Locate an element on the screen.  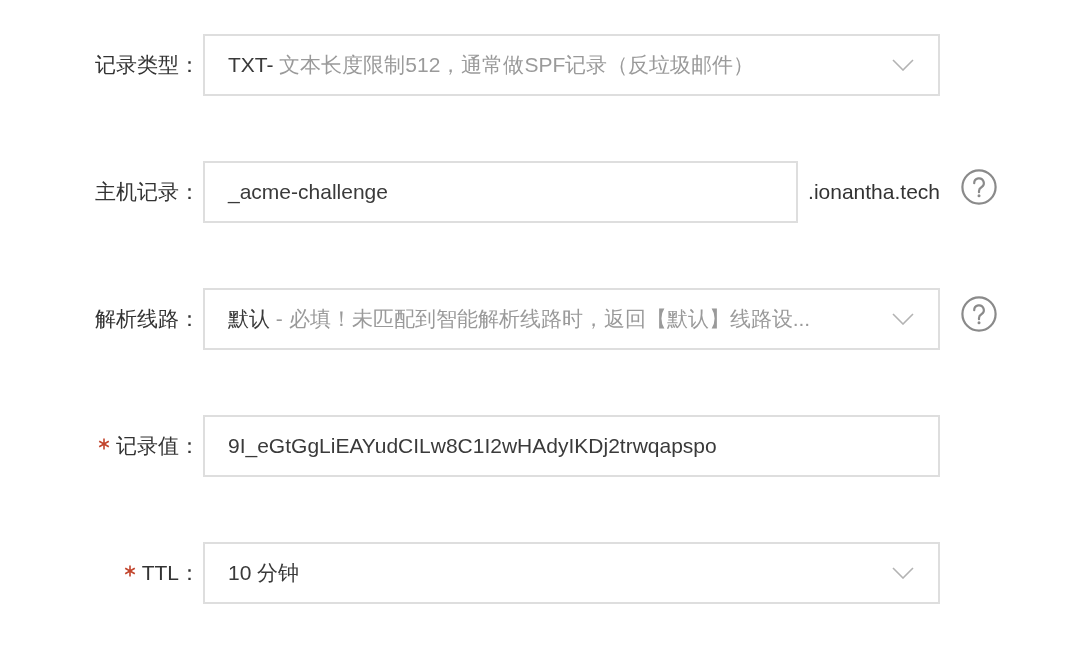
text-input: 9I_eGtGgLiEAYudCILw8C1I2wHAdyIKDj2trwqapspo is located at coordinates (571, 446).